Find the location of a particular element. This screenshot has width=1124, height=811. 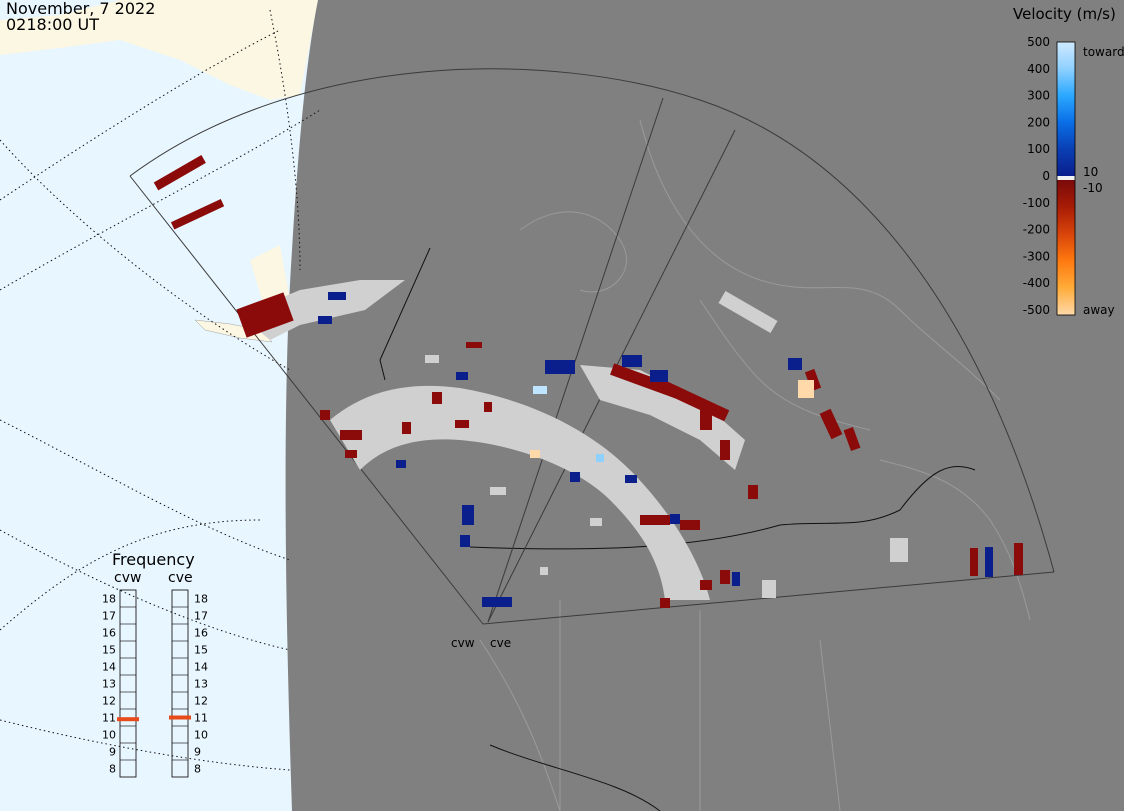

frequency-radar-cvw: cvw is located at coordinates (127, 578).